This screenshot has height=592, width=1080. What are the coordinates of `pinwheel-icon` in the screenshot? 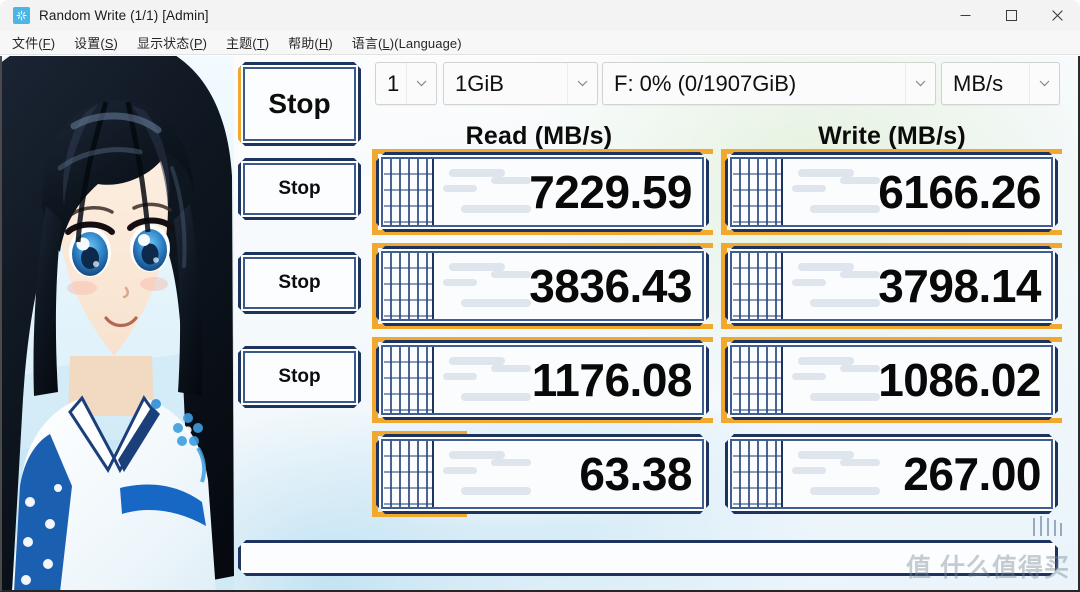 It's located at (21, 15).